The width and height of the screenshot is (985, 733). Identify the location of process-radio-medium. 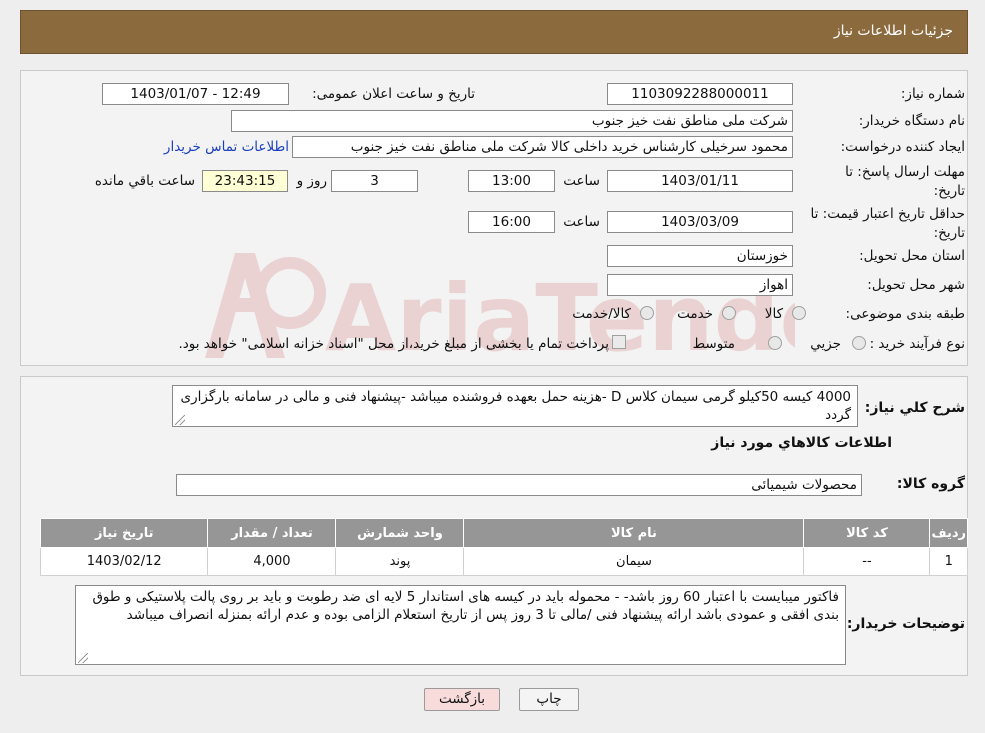
(775, 343).